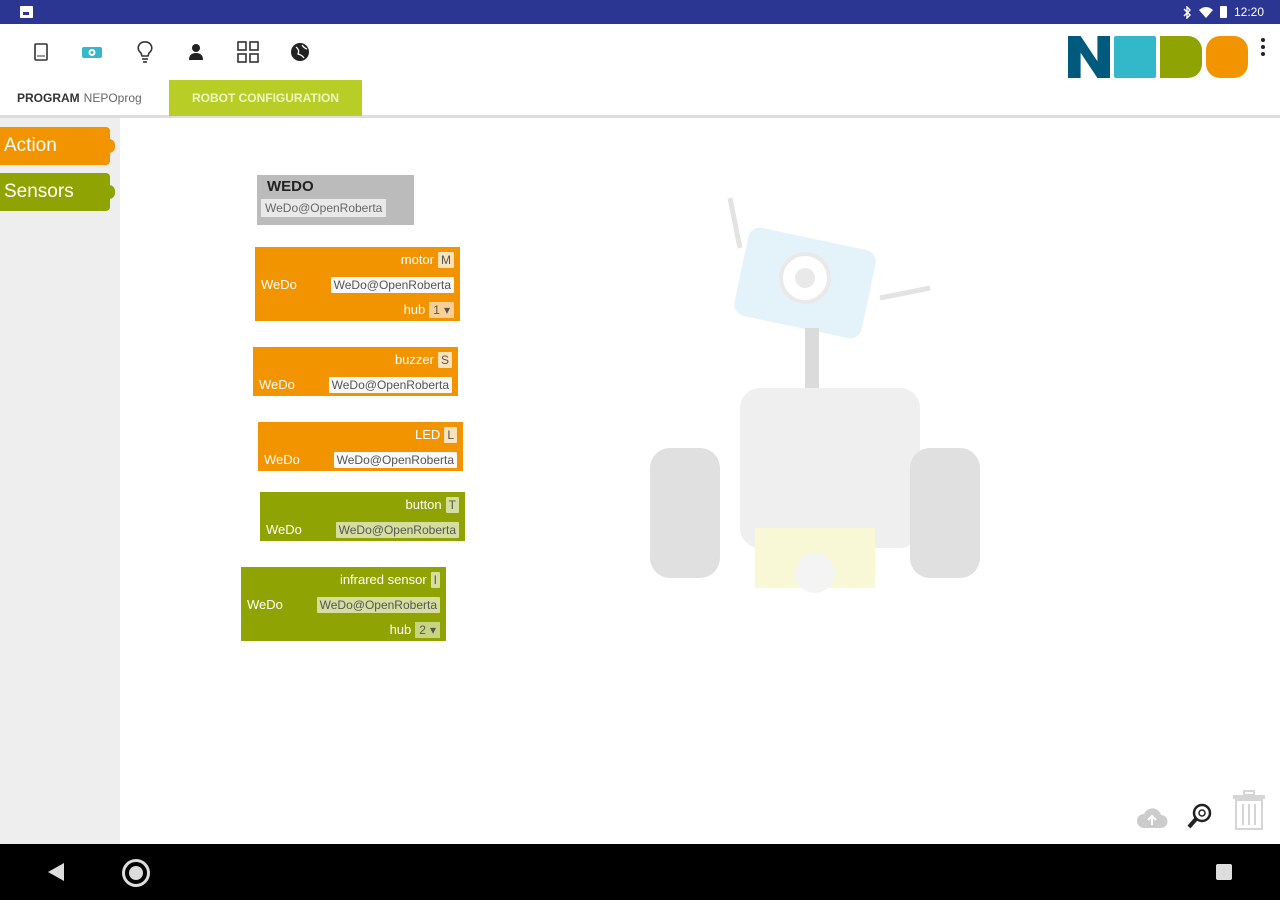 This screenshot has width=1280, height=900. What do you see at coordinates (282, 459) in the screenshot?
I see `led-device-label: WeDo` at bounding box center [282, 459].